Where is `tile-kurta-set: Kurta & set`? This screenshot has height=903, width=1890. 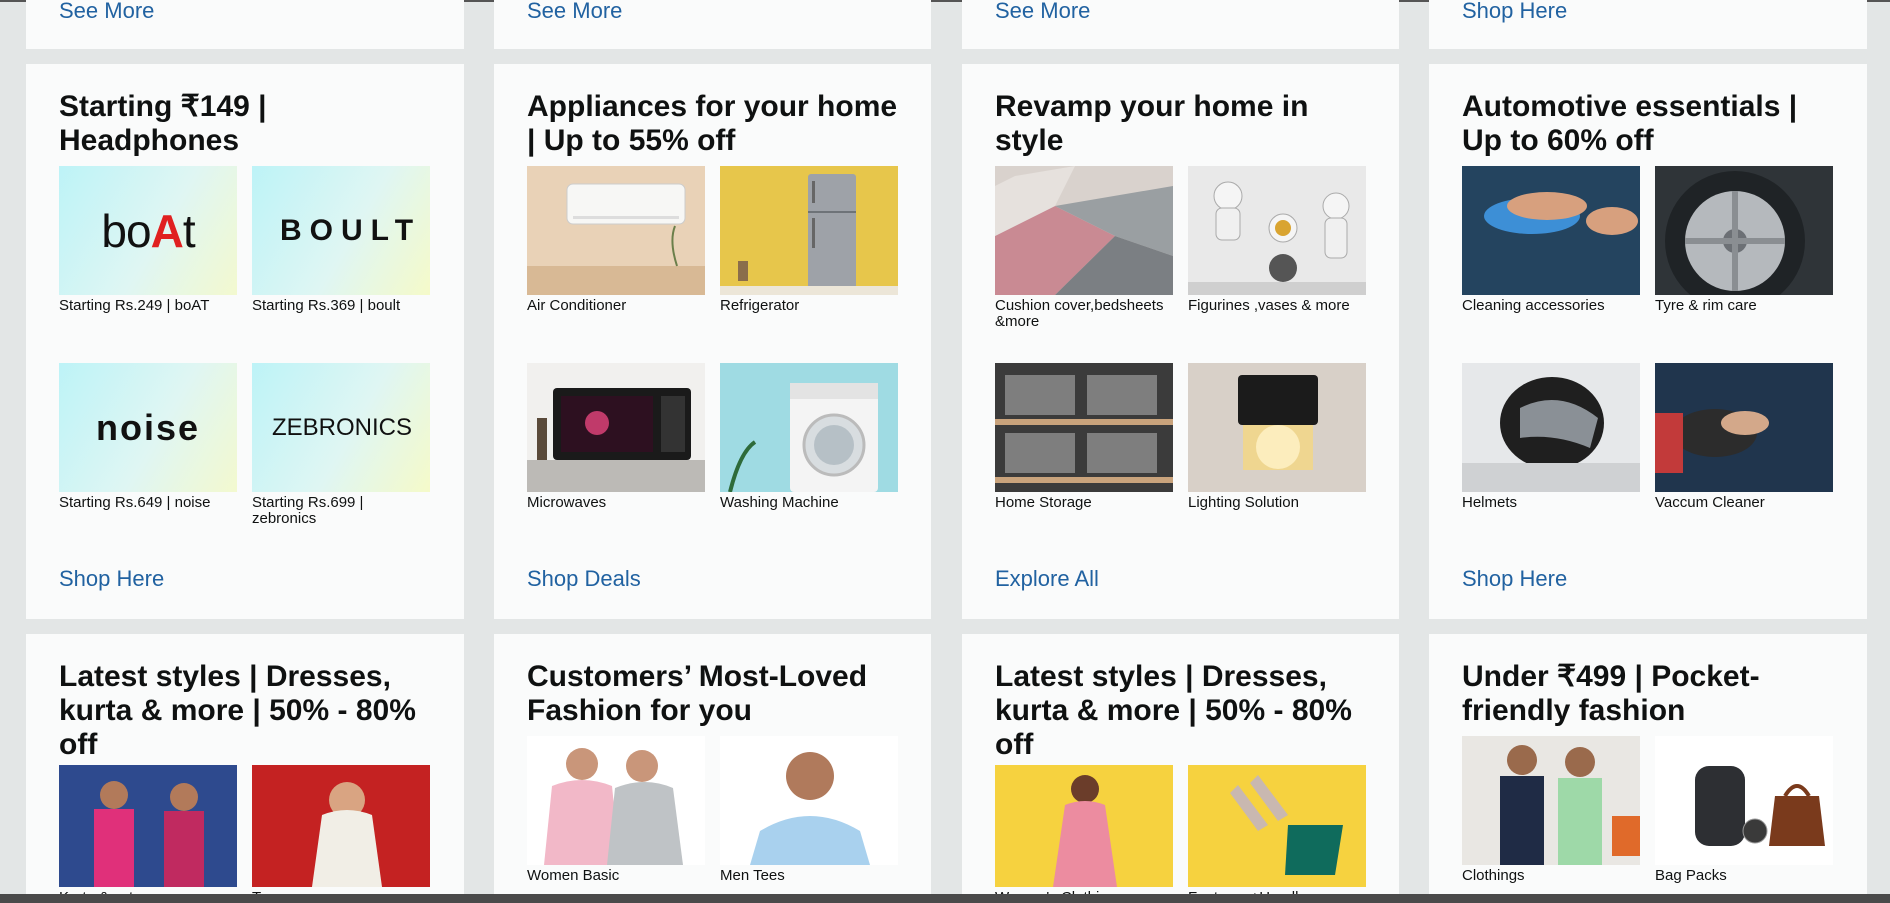
tile-kurta-set: Kurta & set is located at coordinates (148, 834).